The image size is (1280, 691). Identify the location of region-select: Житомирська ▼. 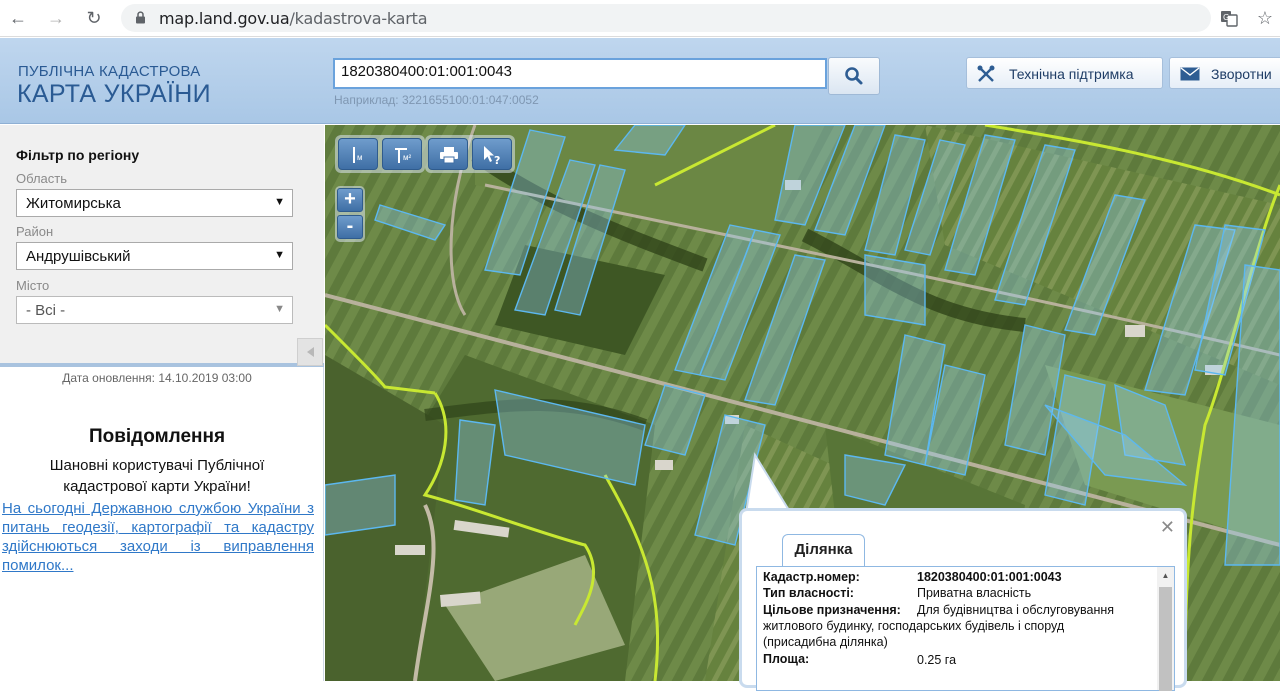
(154, 203).